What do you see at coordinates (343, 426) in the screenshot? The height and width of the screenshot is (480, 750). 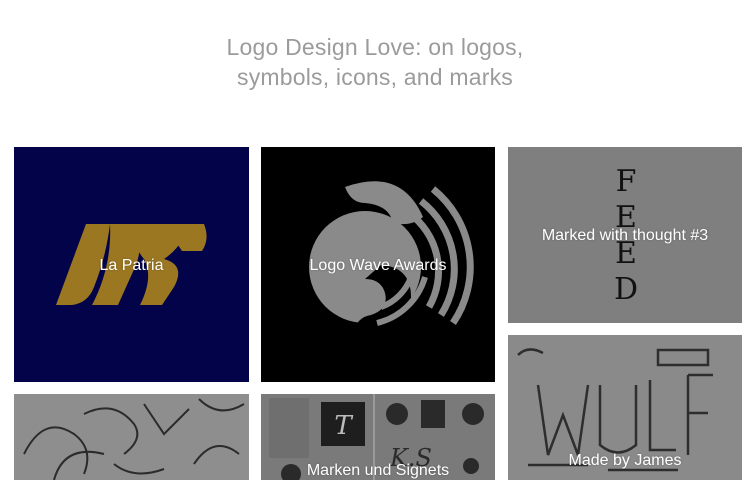 I see `svg-text: T` at bounding box center [343, 426].